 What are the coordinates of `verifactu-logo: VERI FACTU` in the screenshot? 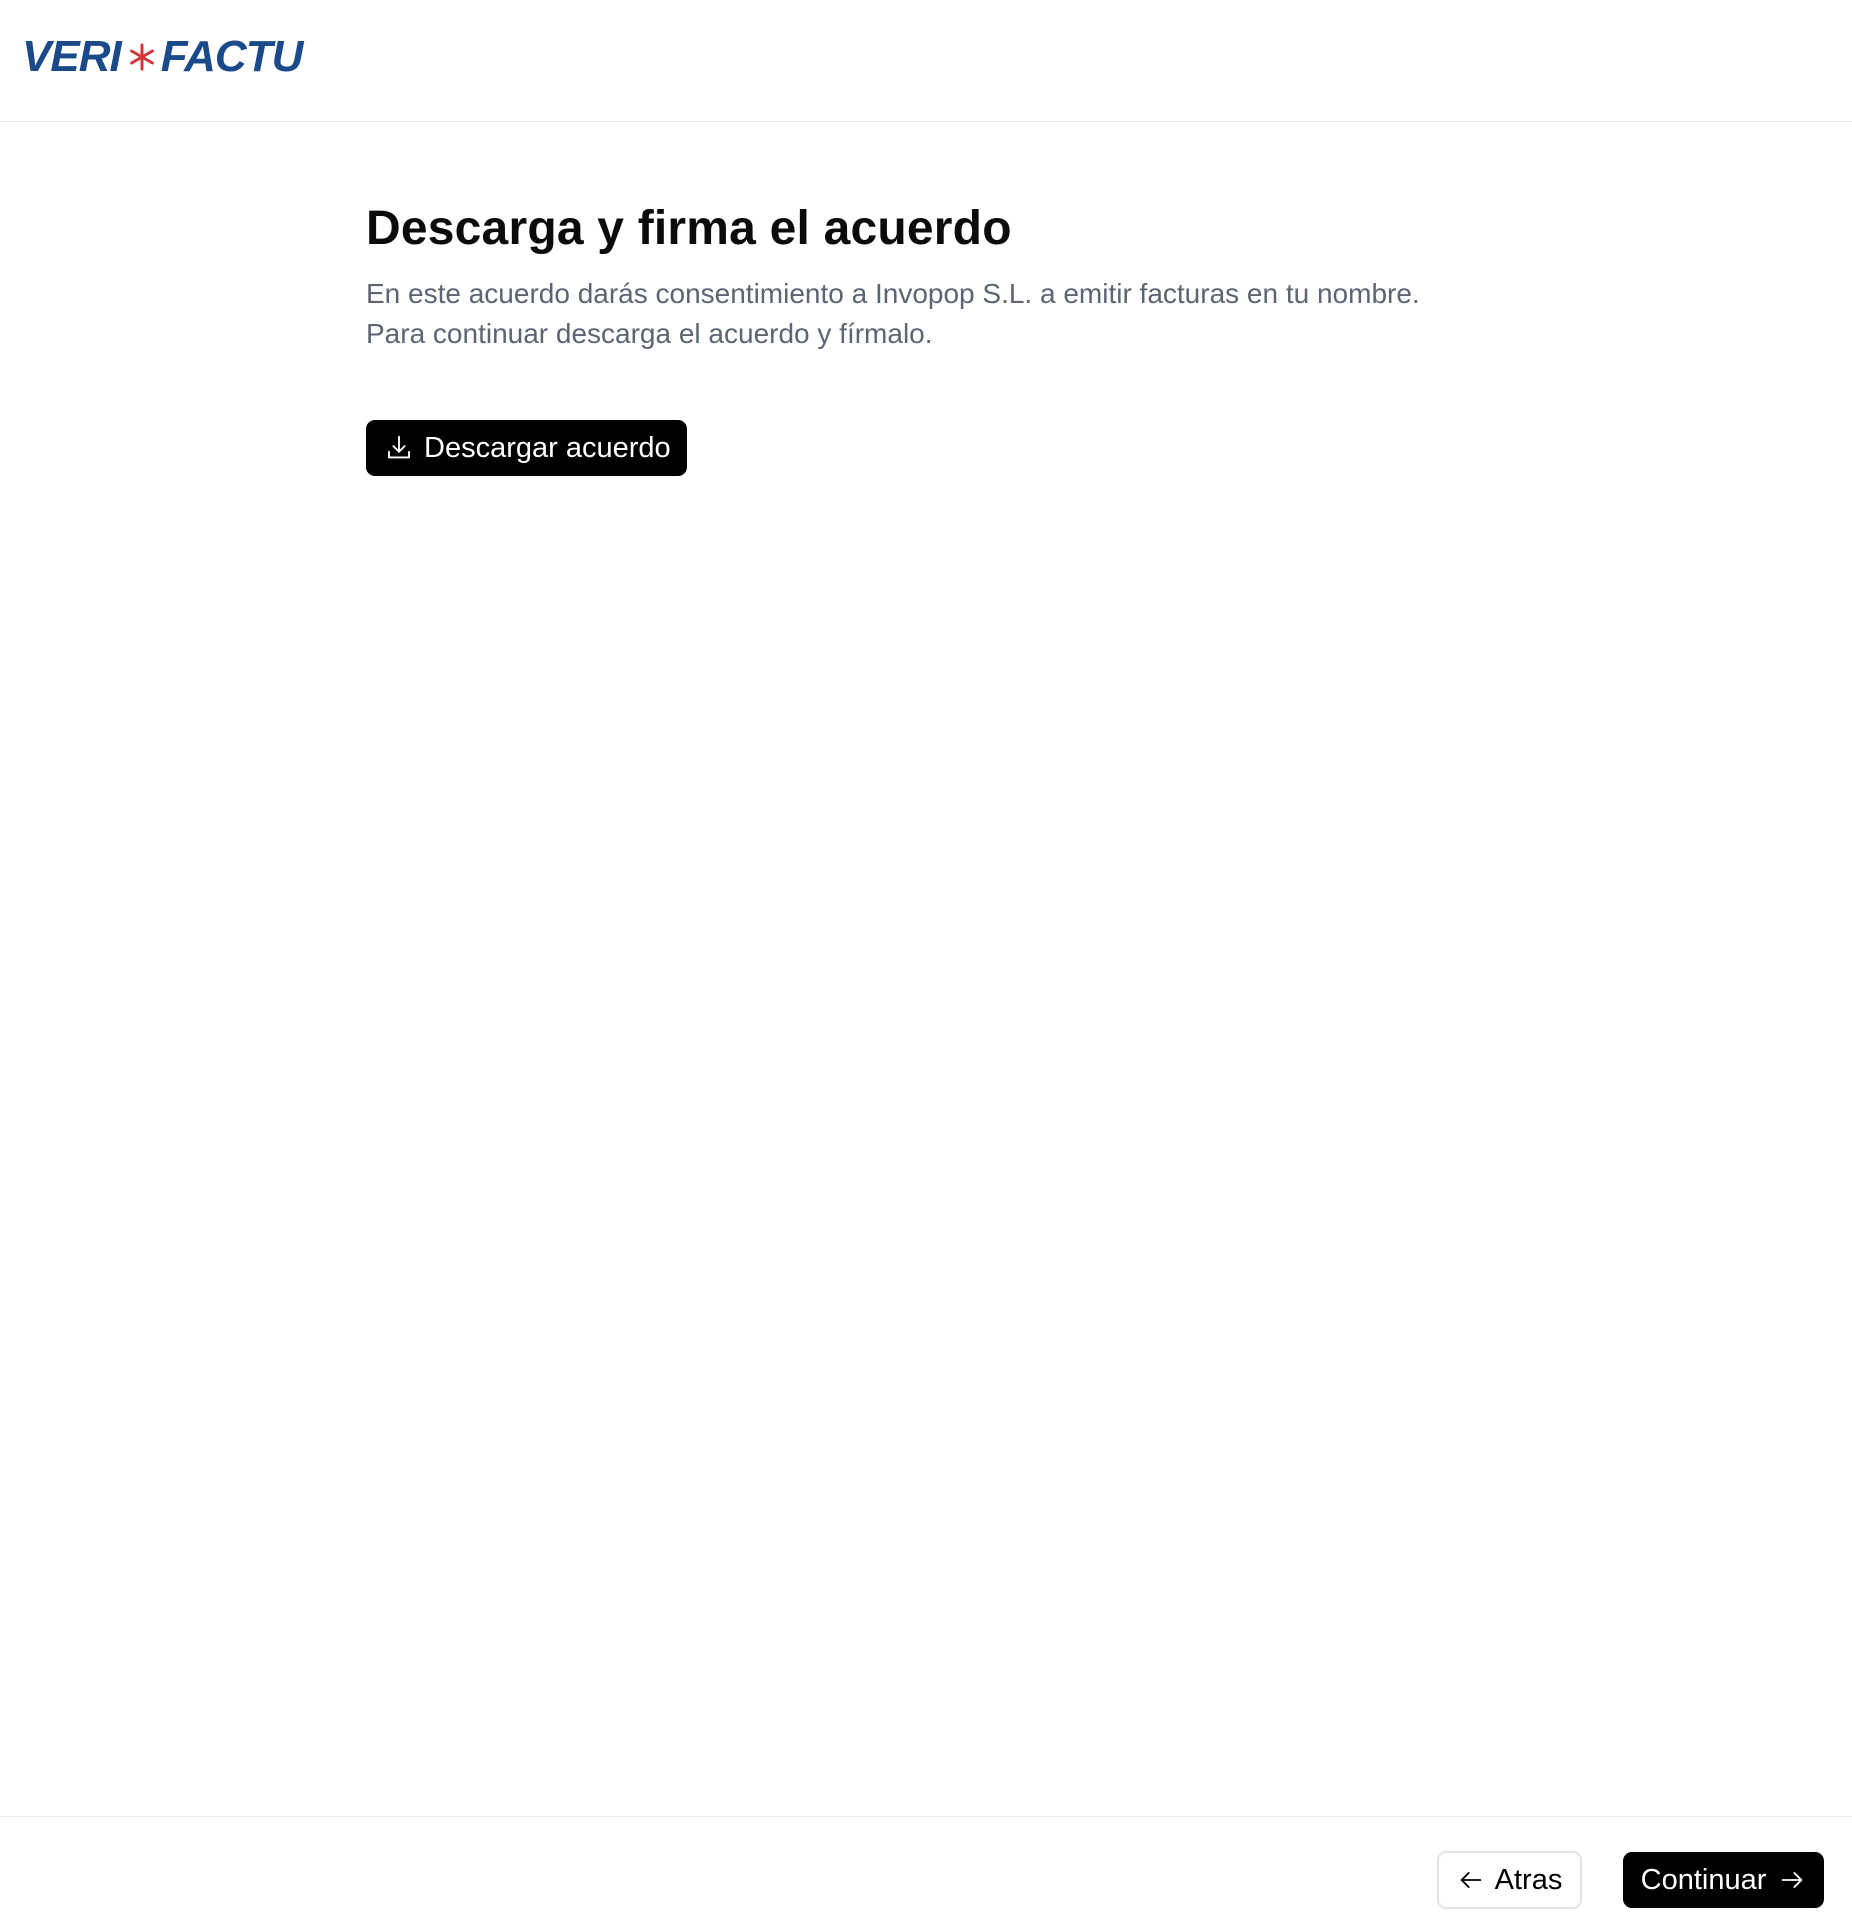 It's located at (163, 57).